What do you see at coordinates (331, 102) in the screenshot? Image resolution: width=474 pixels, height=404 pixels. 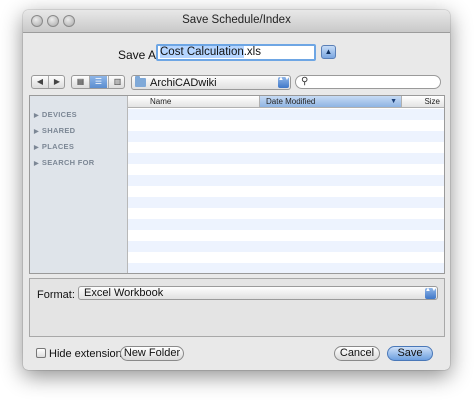 I see `column-header-date-modified: Date Modified ▼` at bounding box center [331, 102].